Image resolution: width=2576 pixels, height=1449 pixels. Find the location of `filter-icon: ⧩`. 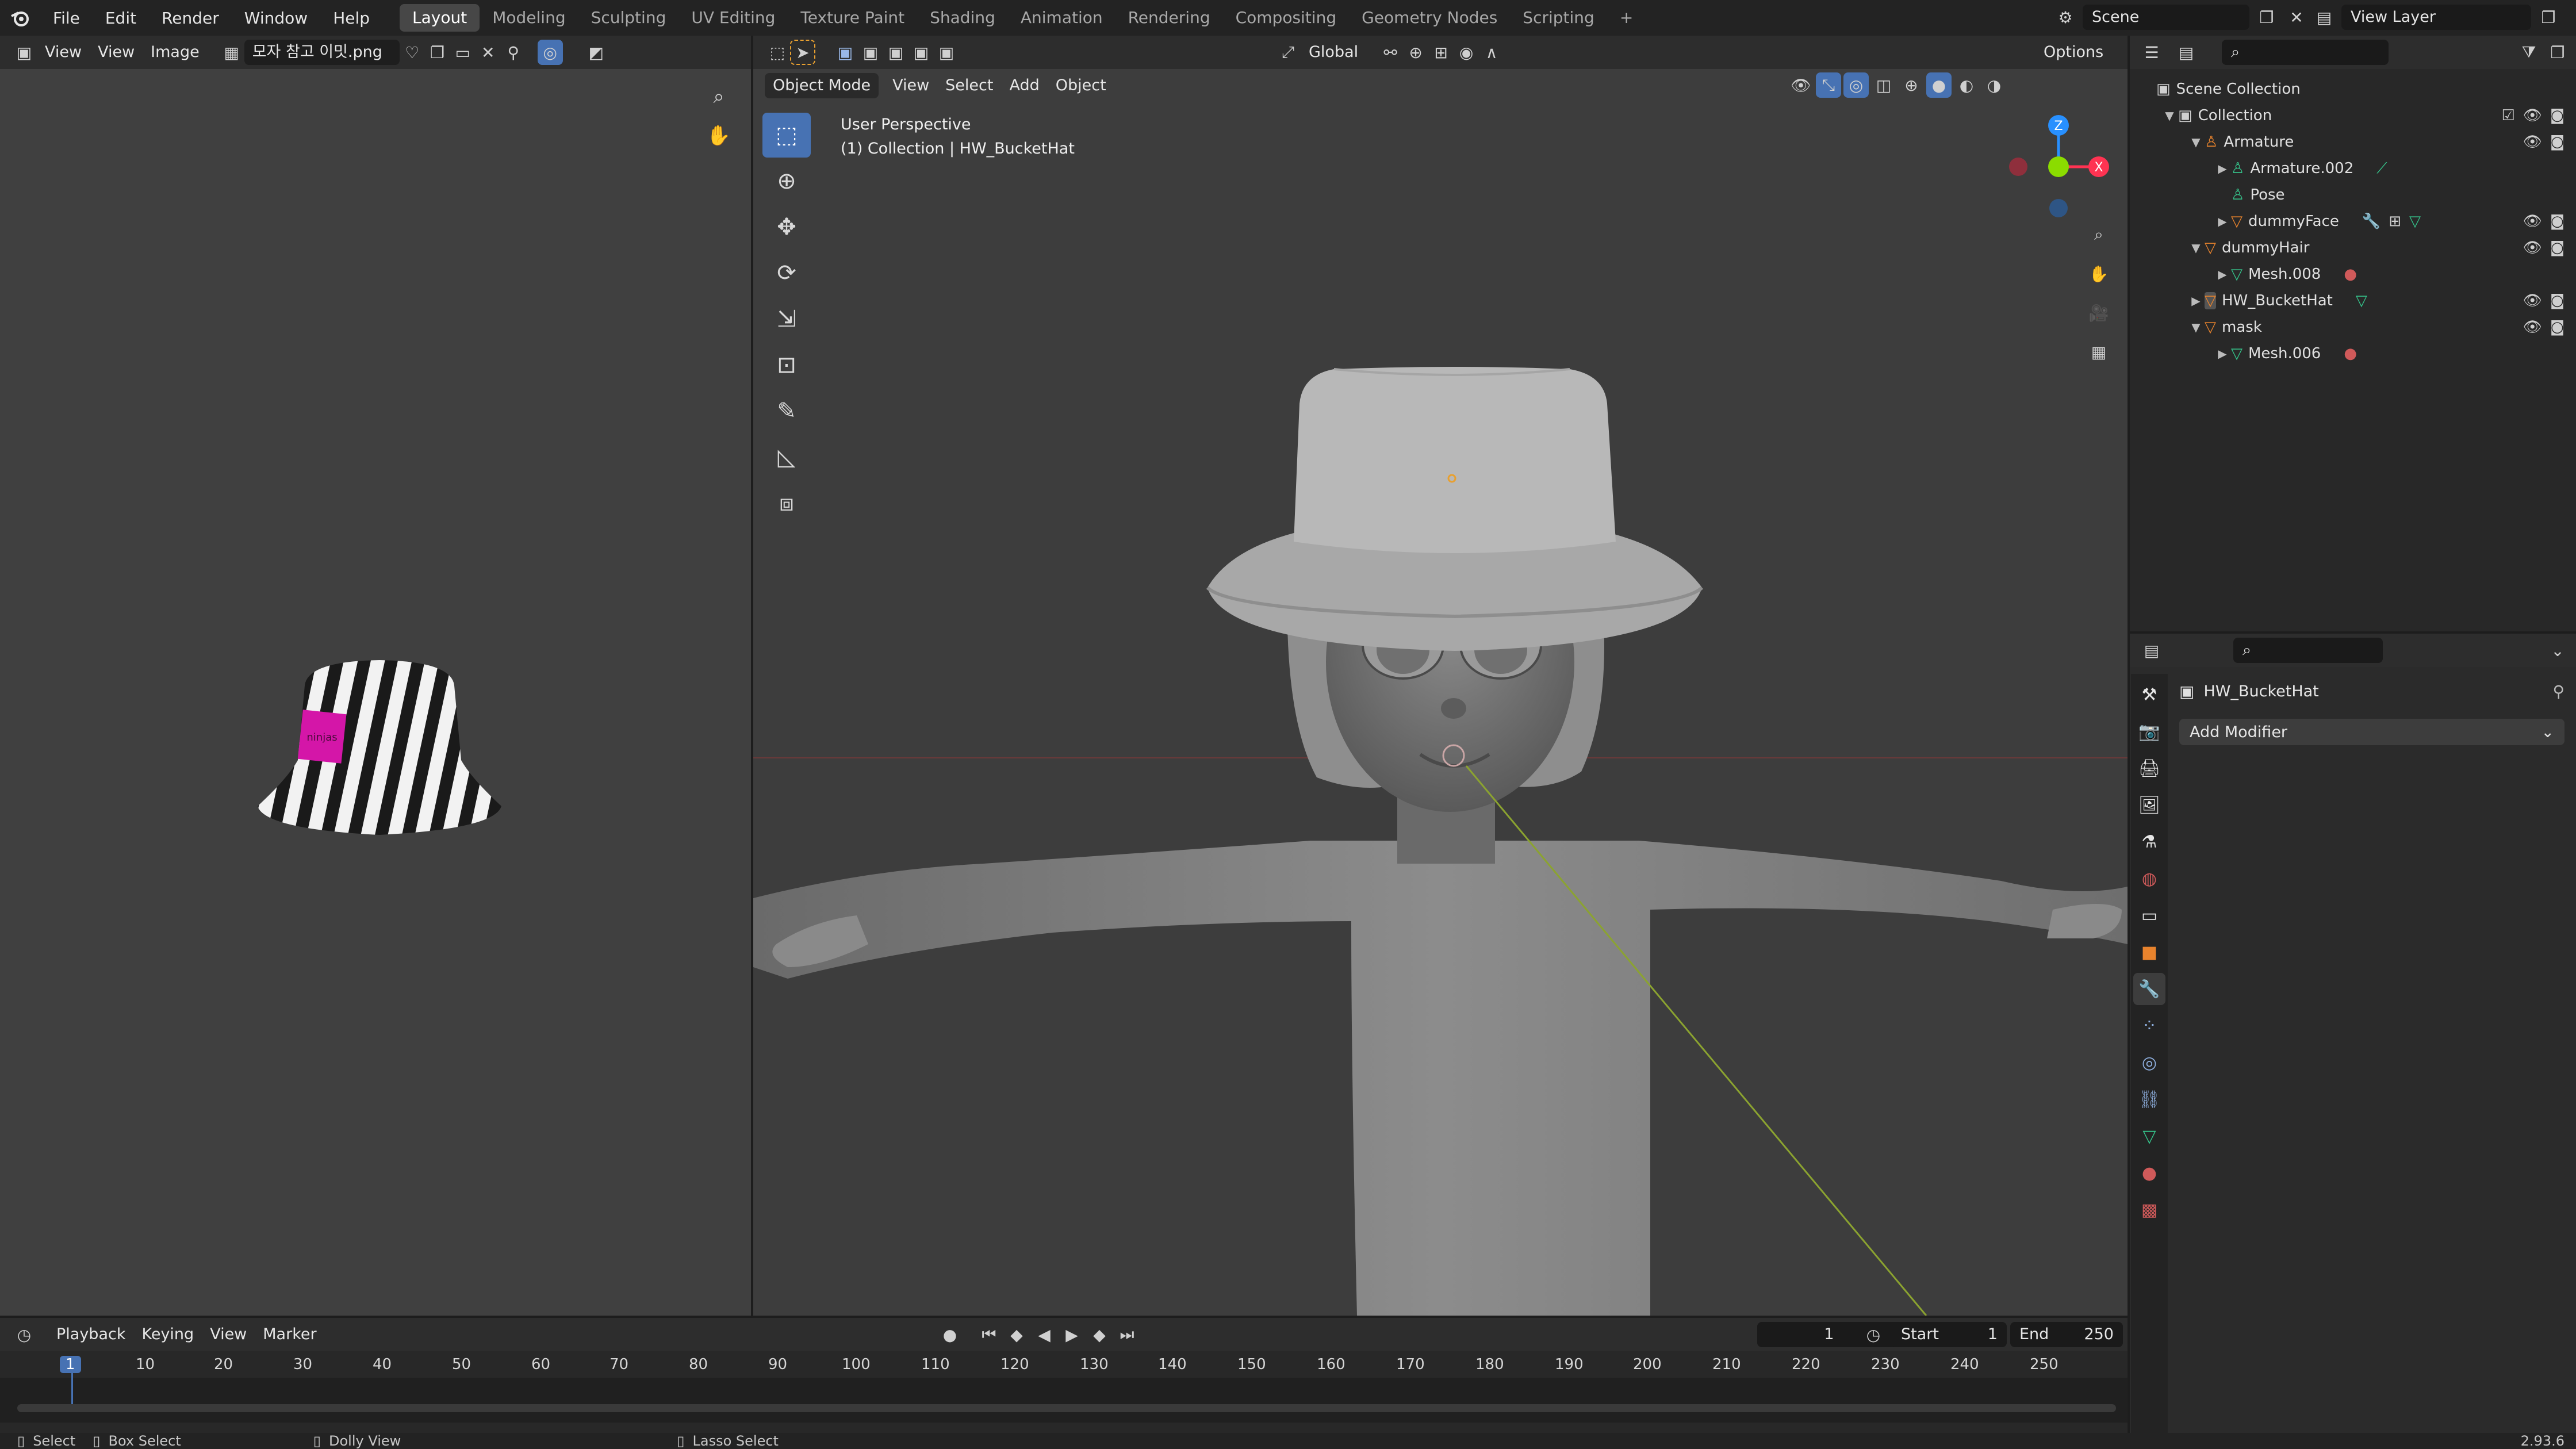

filter-icon: ⧩ is located at coordinates (2529, 52).